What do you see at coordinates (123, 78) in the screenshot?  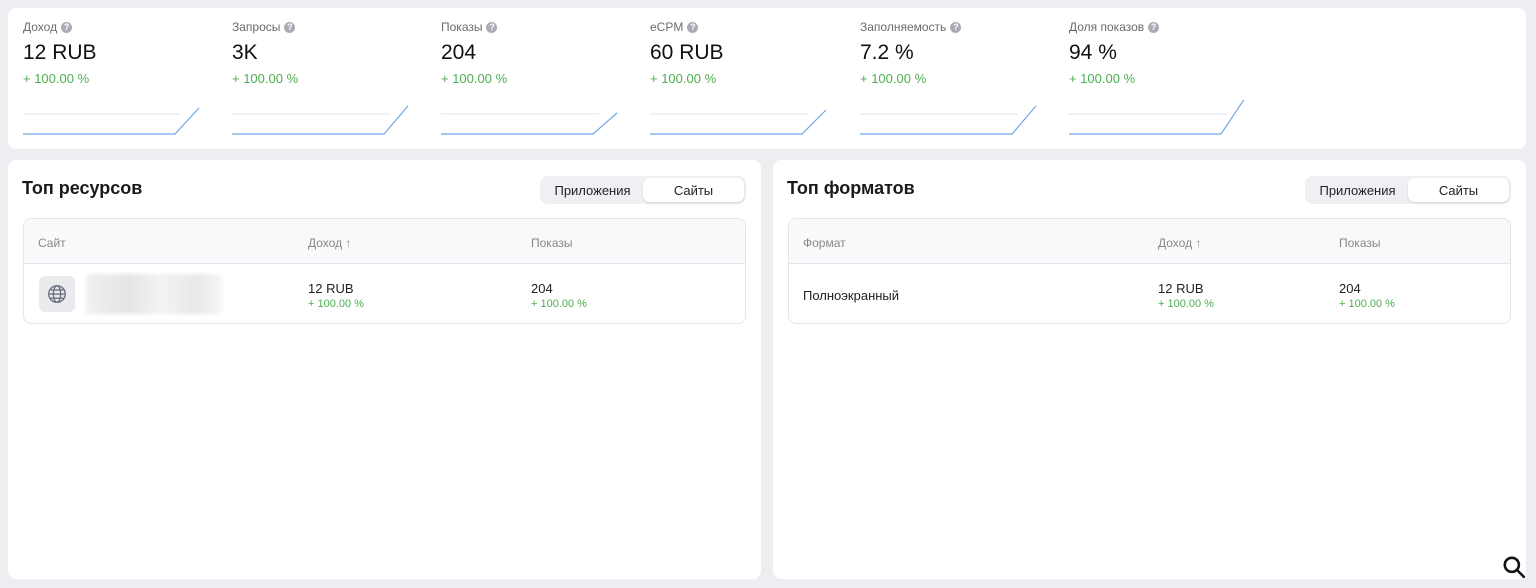 I see `metric-revenue: Доход ? 12 RUB + 100.00 %` at bounding box center [123, 78].